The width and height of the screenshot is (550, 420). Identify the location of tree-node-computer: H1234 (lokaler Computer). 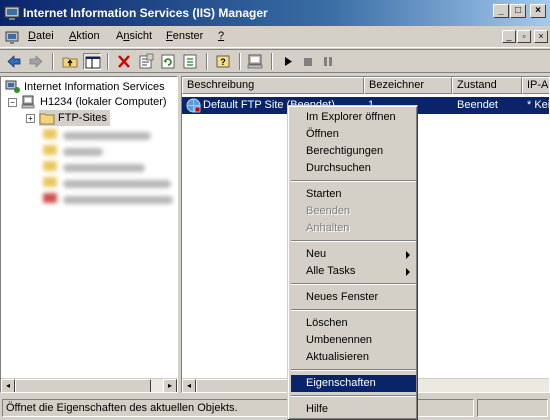
(94, 102).